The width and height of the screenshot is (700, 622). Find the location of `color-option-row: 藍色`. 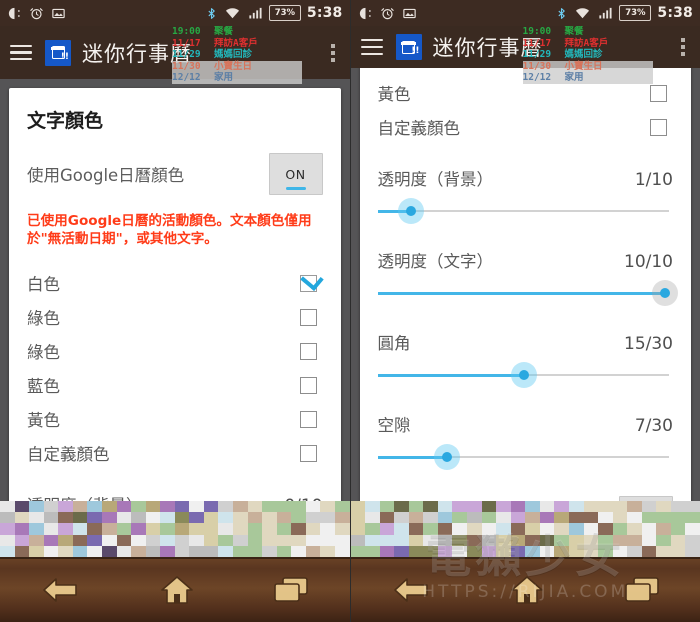

color-option-row: 藍色 is located at coordinates (175, 385).